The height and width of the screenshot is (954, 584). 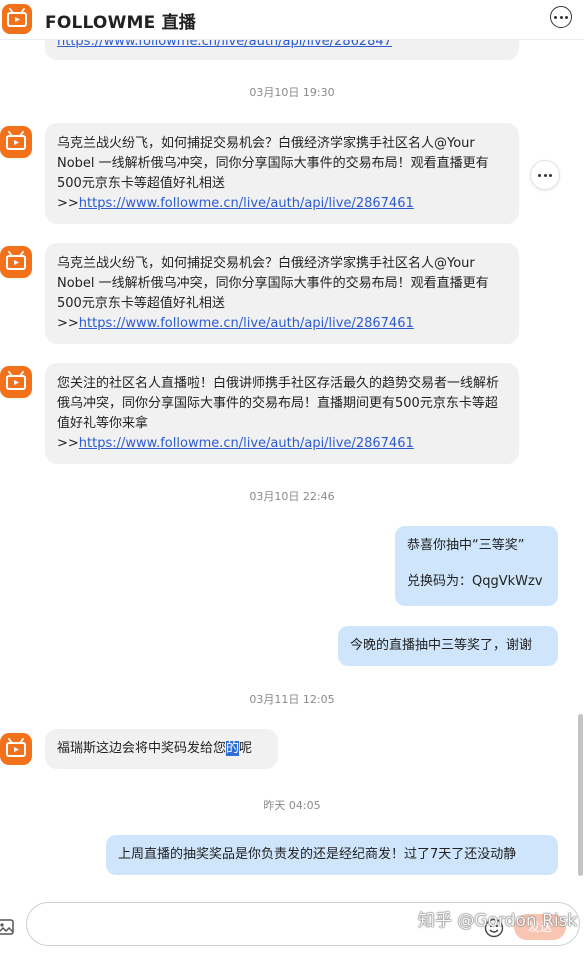 What do you see at coordinates (476, 566) in the screenshot?
I see `prize-message-bubble: 恭喜你抽中“三等奖” 兑换码为：QqgVkWzv` at bounding box center [476, 566].